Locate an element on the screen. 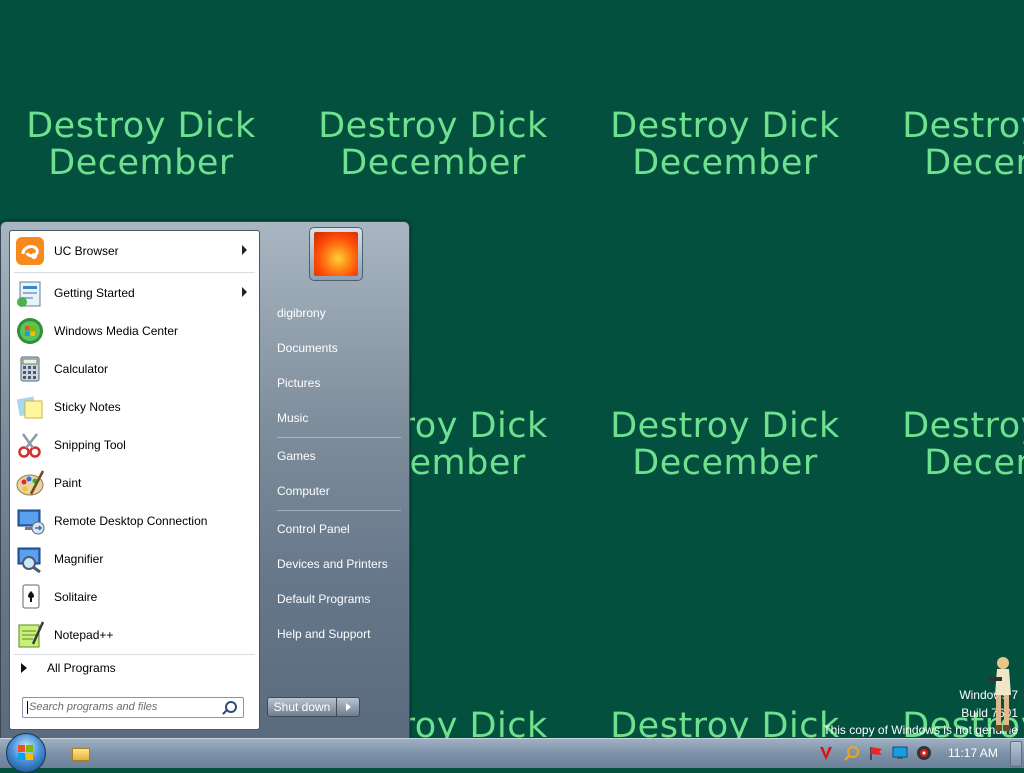 This screenshot has height=773, width=1024. media-center-icon is located at coordinates (30, 331).